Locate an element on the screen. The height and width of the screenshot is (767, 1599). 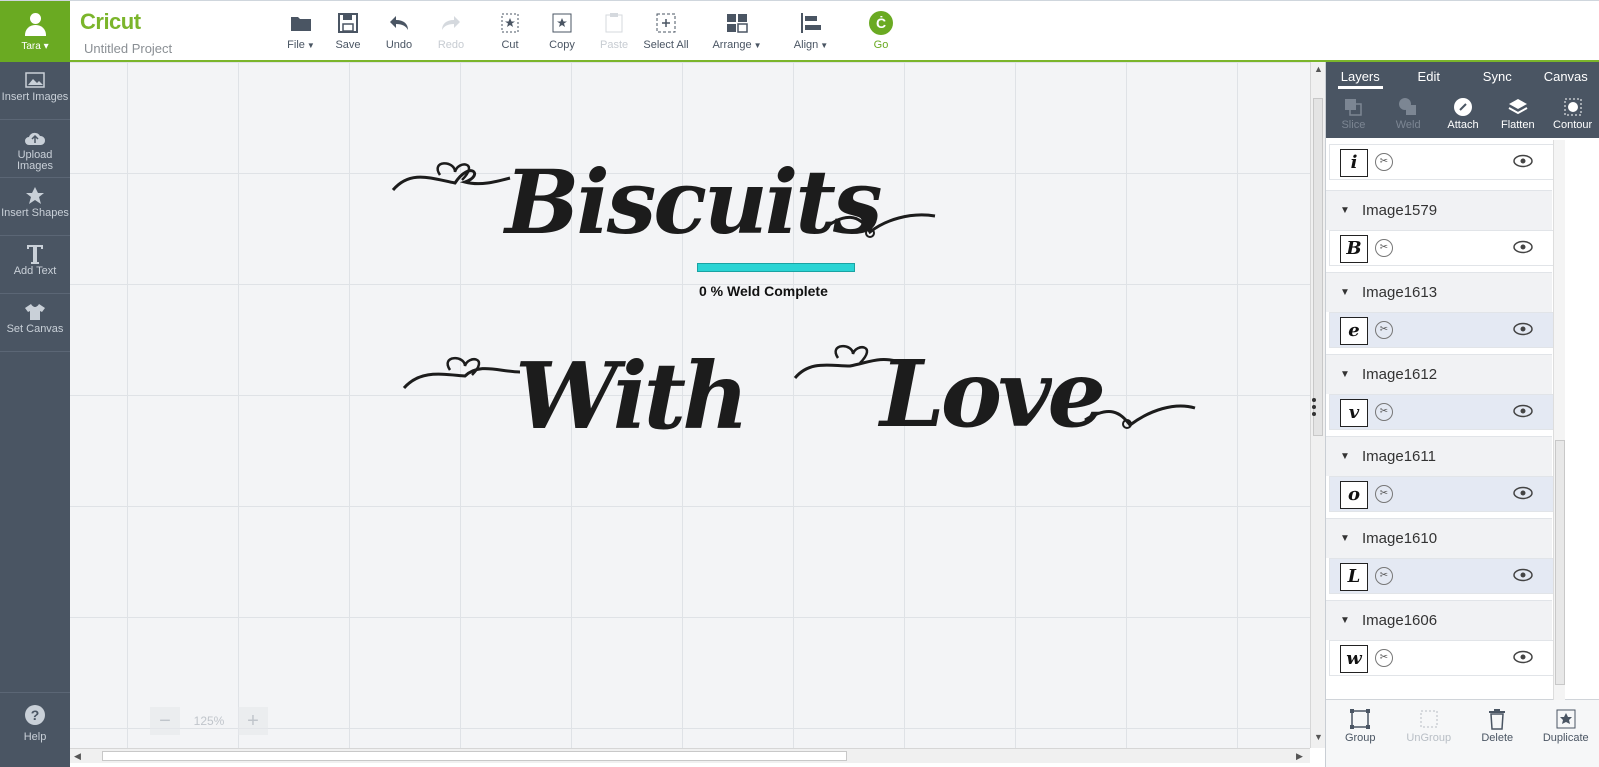
ungroup-button: UnGroup is located at coordinates (1429, 733).